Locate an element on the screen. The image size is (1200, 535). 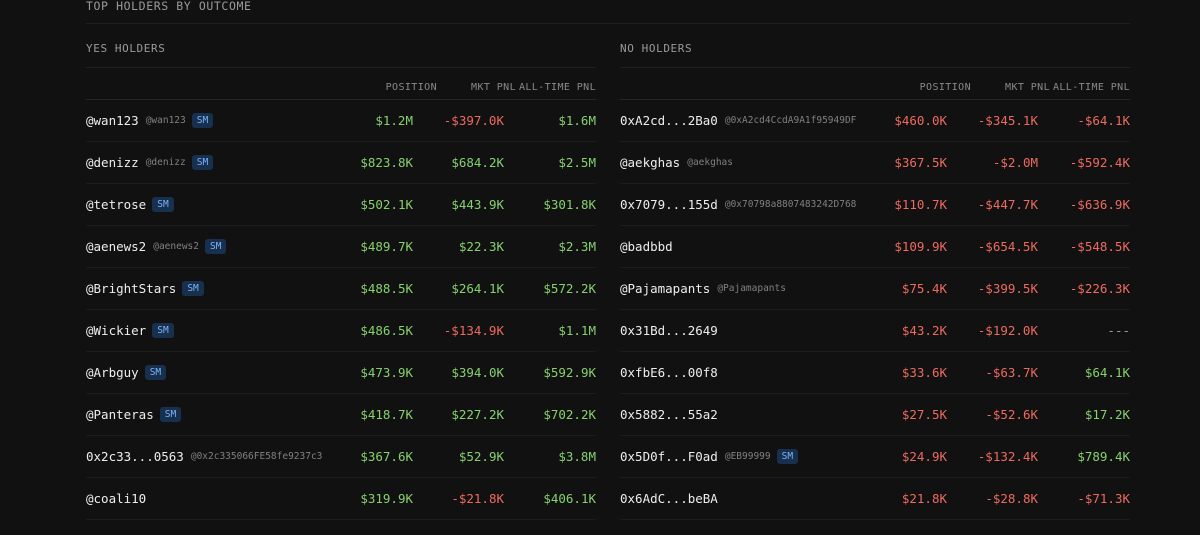
holder-name: @Arbguy is located at coordinates (112, 372).